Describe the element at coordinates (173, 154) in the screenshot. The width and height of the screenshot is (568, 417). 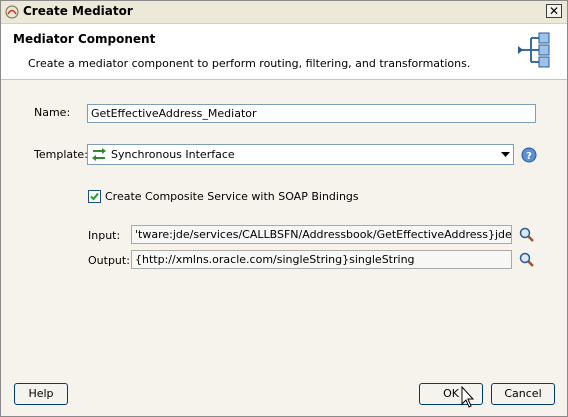
I see `template-value: Synchronous Interface` at that location.